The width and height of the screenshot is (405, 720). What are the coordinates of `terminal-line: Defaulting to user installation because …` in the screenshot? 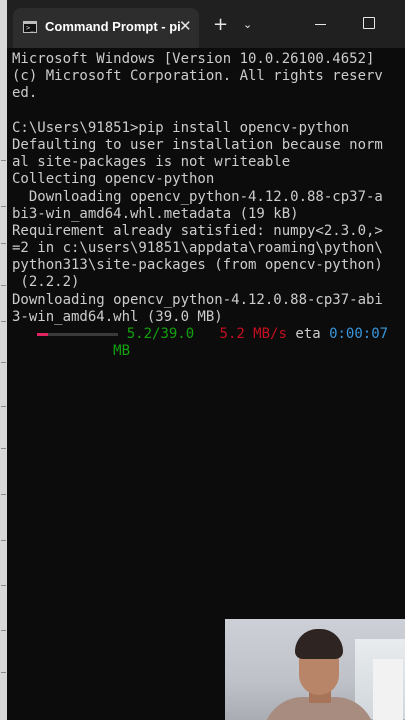 It's located at (197, 144).